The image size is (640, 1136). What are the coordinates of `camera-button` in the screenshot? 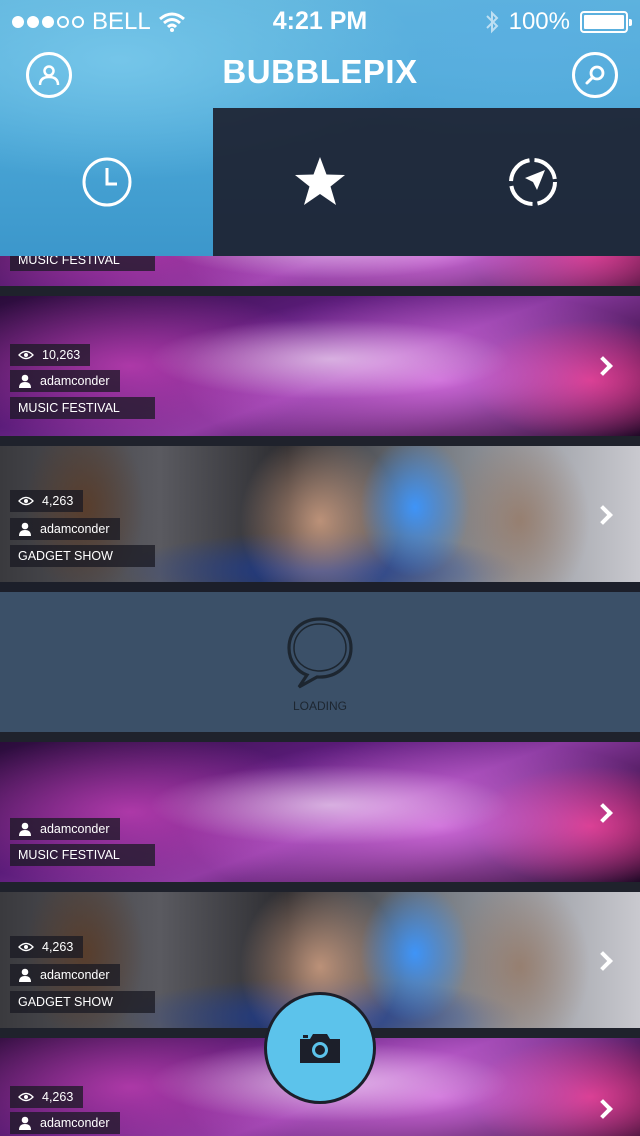 It's located at (320, 1048).